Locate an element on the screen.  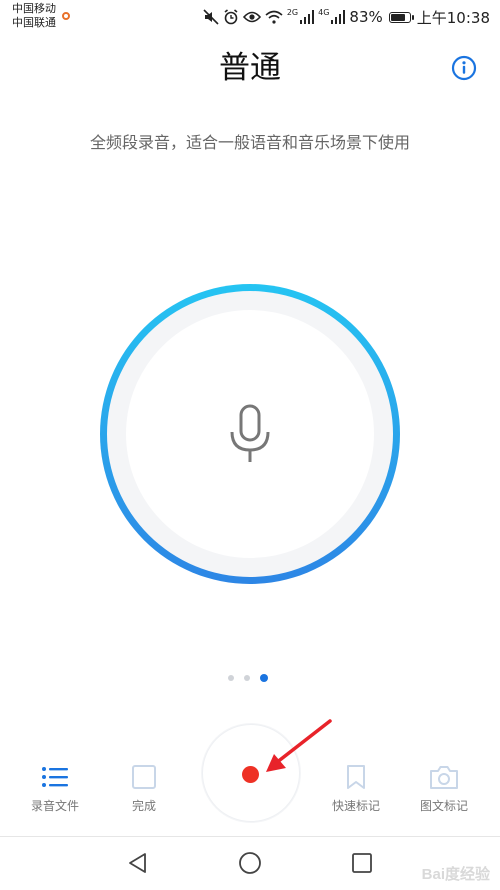
info-icon is located at coordinates (464, 68).